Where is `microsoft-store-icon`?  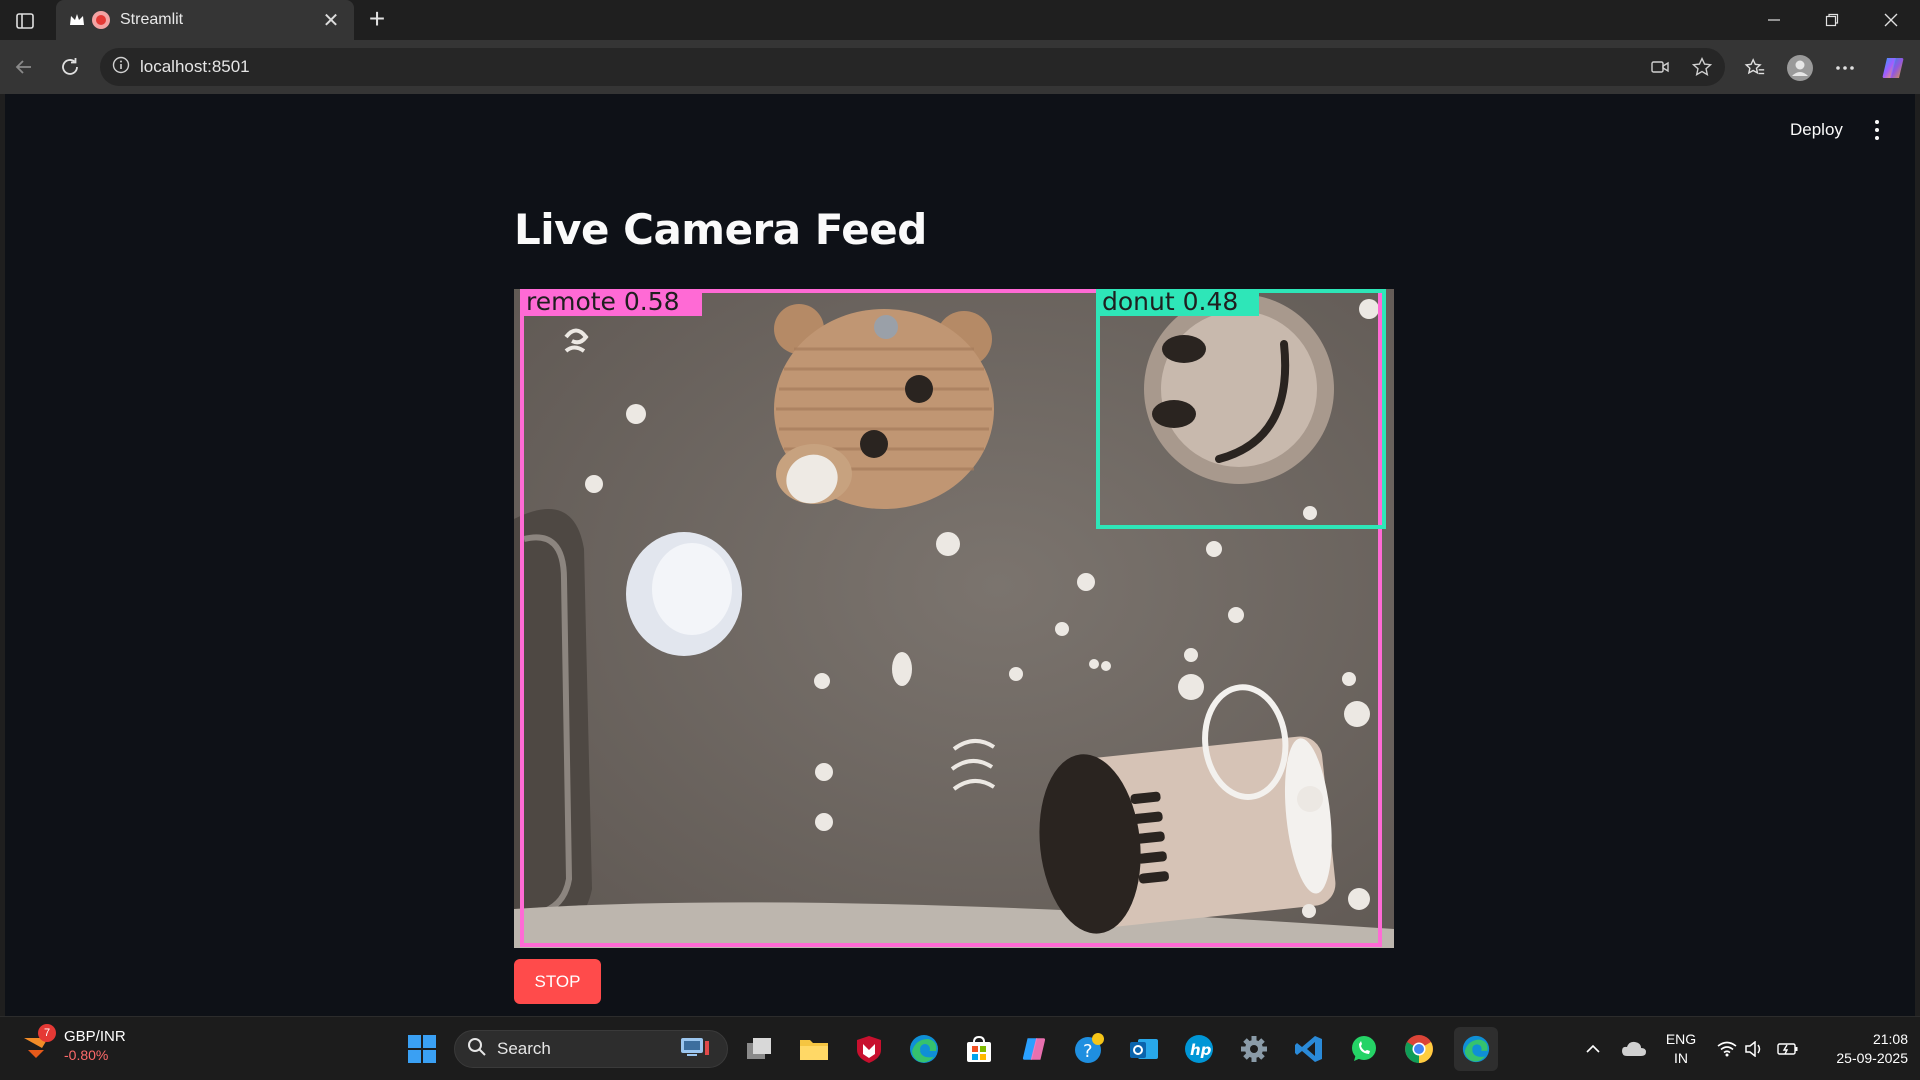
microsoft-store-icon is located at coordinates (979, 1049).